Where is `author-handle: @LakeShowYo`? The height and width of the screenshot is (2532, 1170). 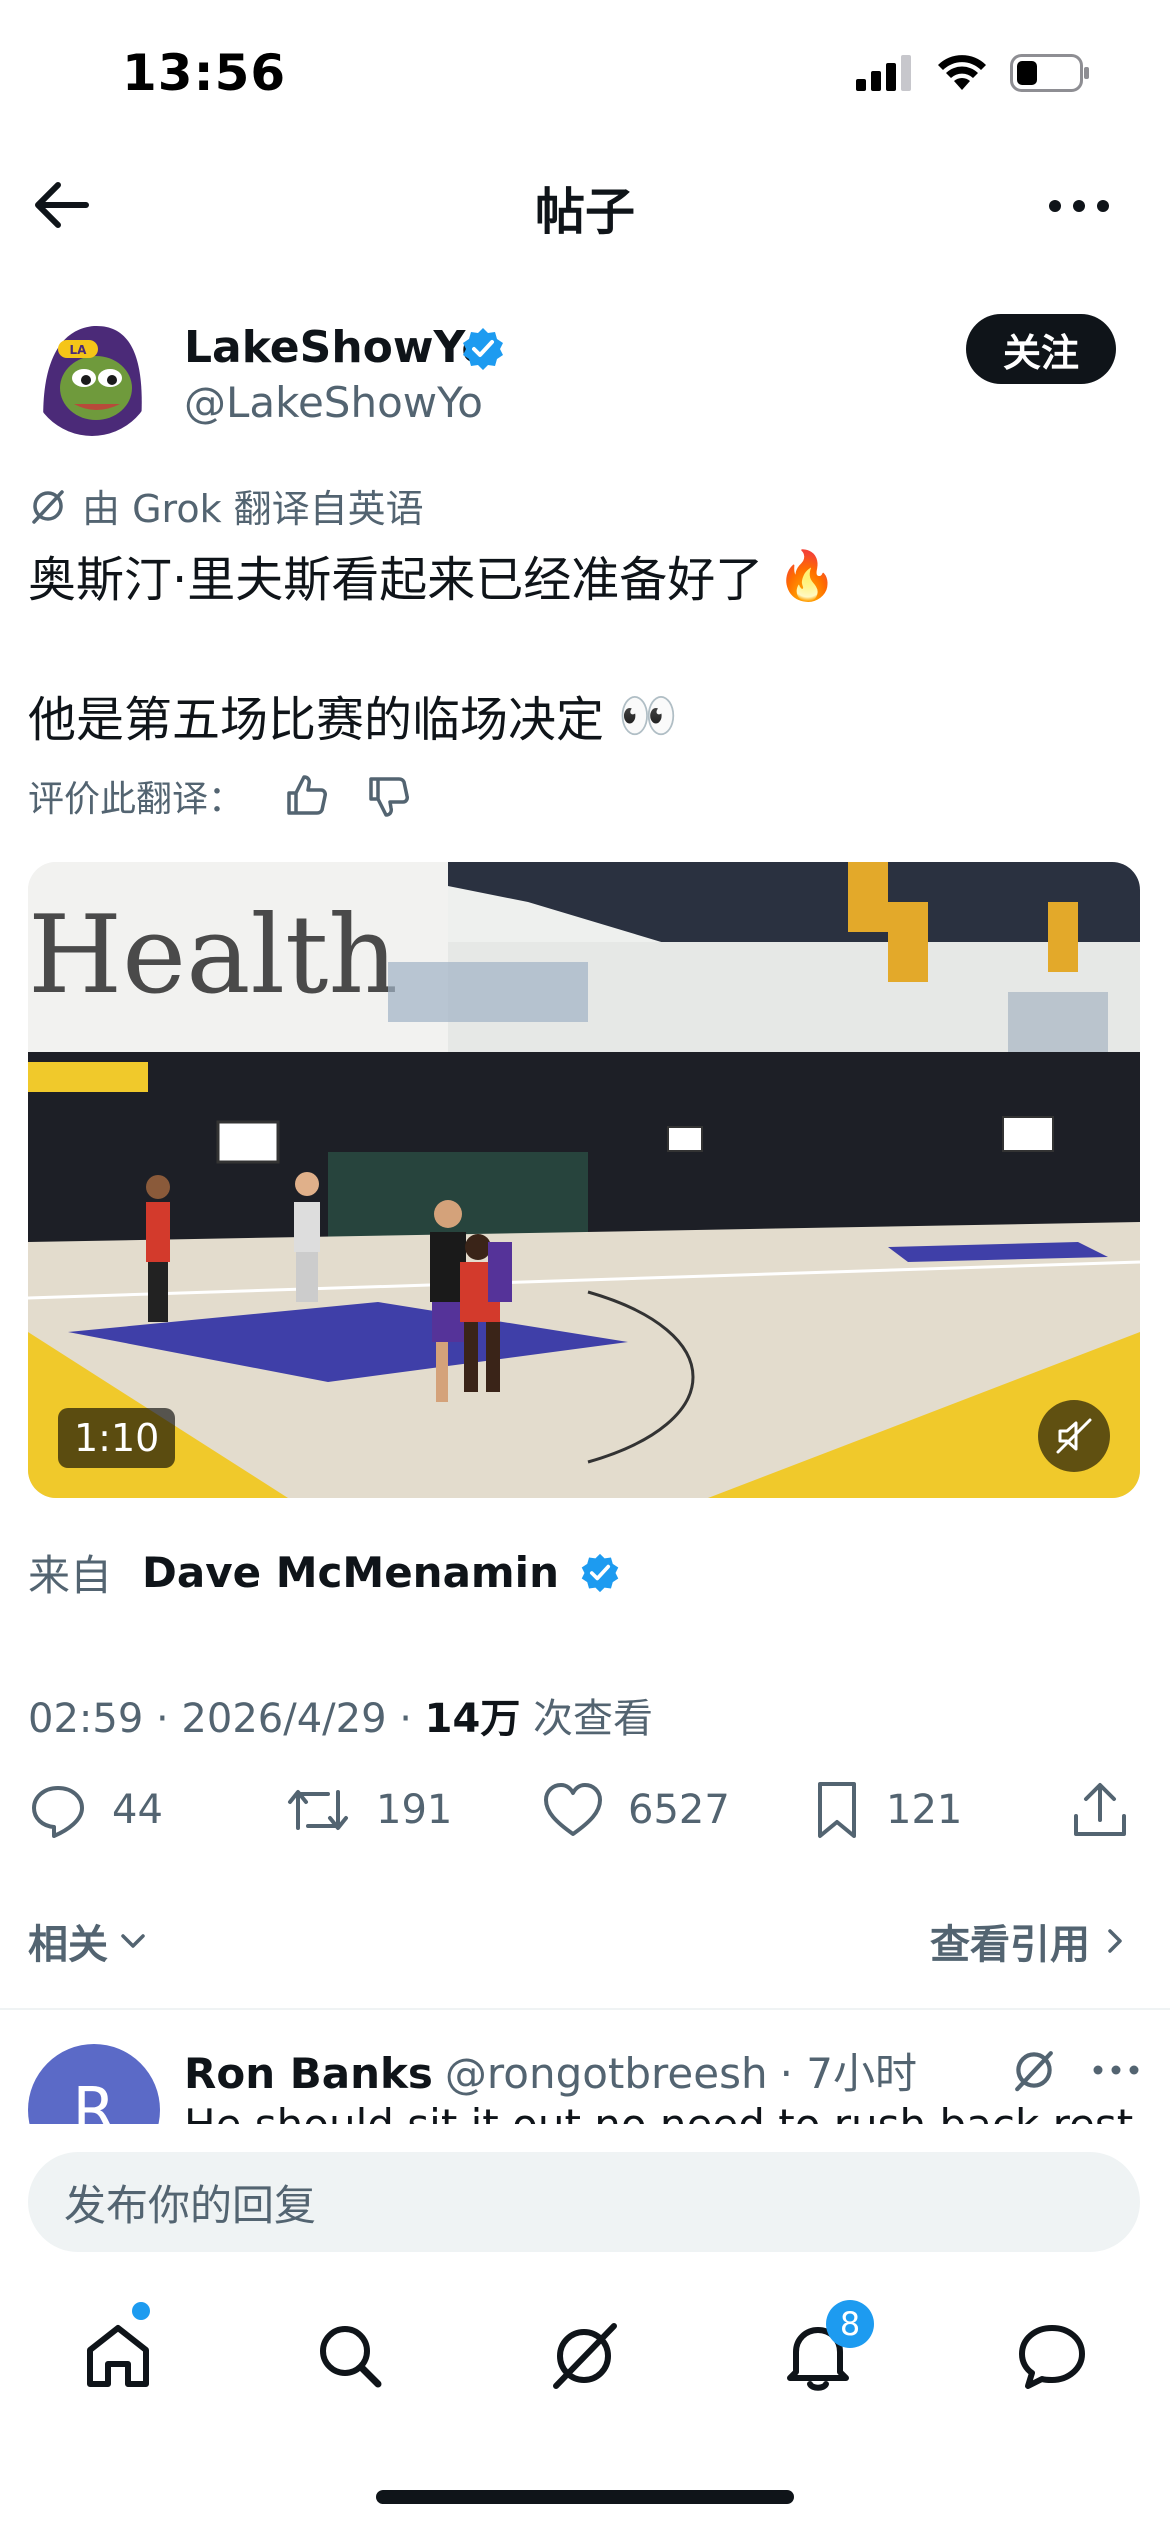
author-handle: @LakeShowYo is located at coordinates (333, 402).